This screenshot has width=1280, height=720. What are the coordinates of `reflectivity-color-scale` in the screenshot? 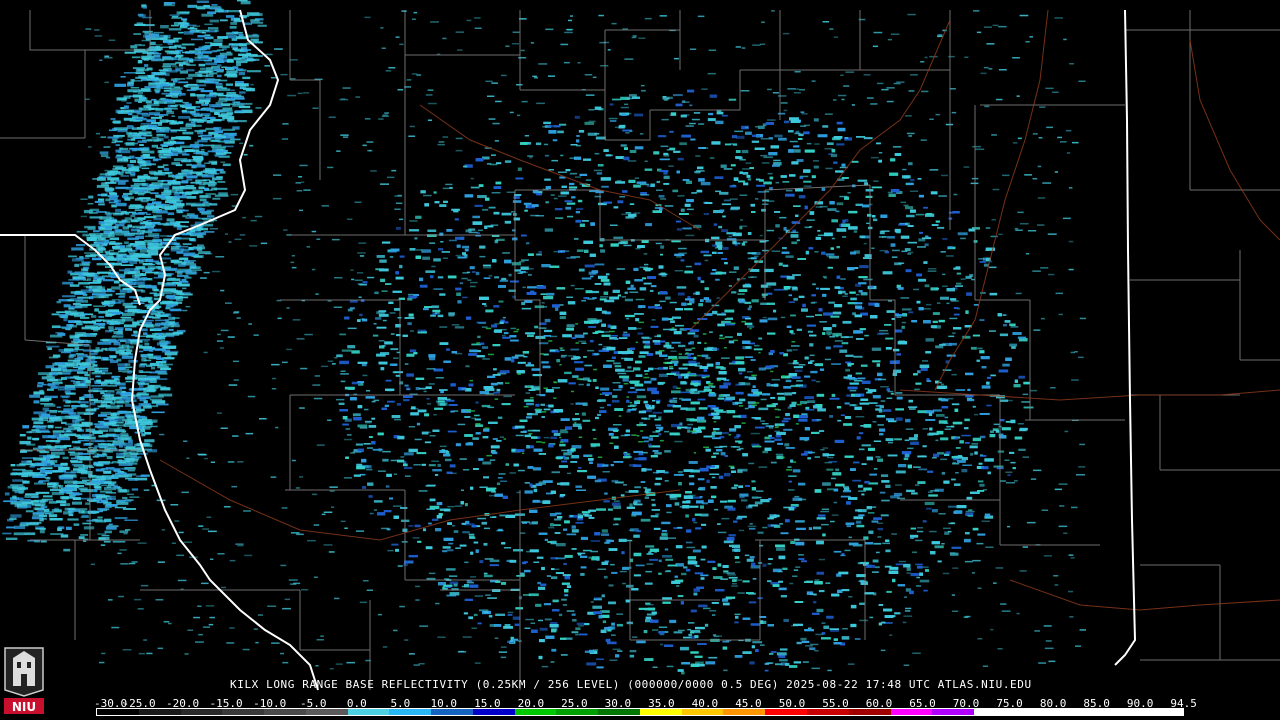 It's located at (640, 712).